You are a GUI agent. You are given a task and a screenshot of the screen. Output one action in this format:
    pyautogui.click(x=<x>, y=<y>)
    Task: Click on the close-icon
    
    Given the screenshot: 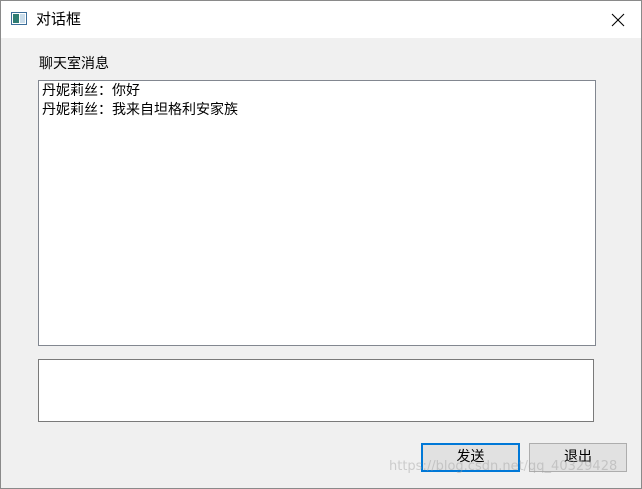 What is the action you would take?
    pyautogui.click(x=618, y=20)
    